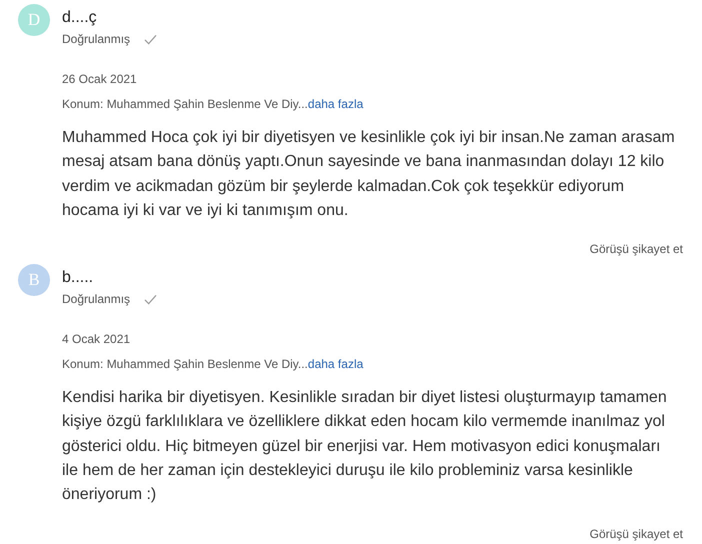 The image size is (702, 544). What do you see at coordinates (369, 174) in the screenshot?
I see `review-text: Muhammed Hoca çok iyi bir diyetisyen ve kesinlikle çok iyi bir insan.Ne zaman arasam mesaj atsam bana dönüş yaptı.Onun sayesinde ve bana inanmasından dolayı 12 kilo verdim ve acikmadan gözüm bir şeylerde kalmadan.Cok çok teşekkür ediyorum hocama iyi ki var ve iyi ki tanımışım onu.` at bounding box center [369, 174].